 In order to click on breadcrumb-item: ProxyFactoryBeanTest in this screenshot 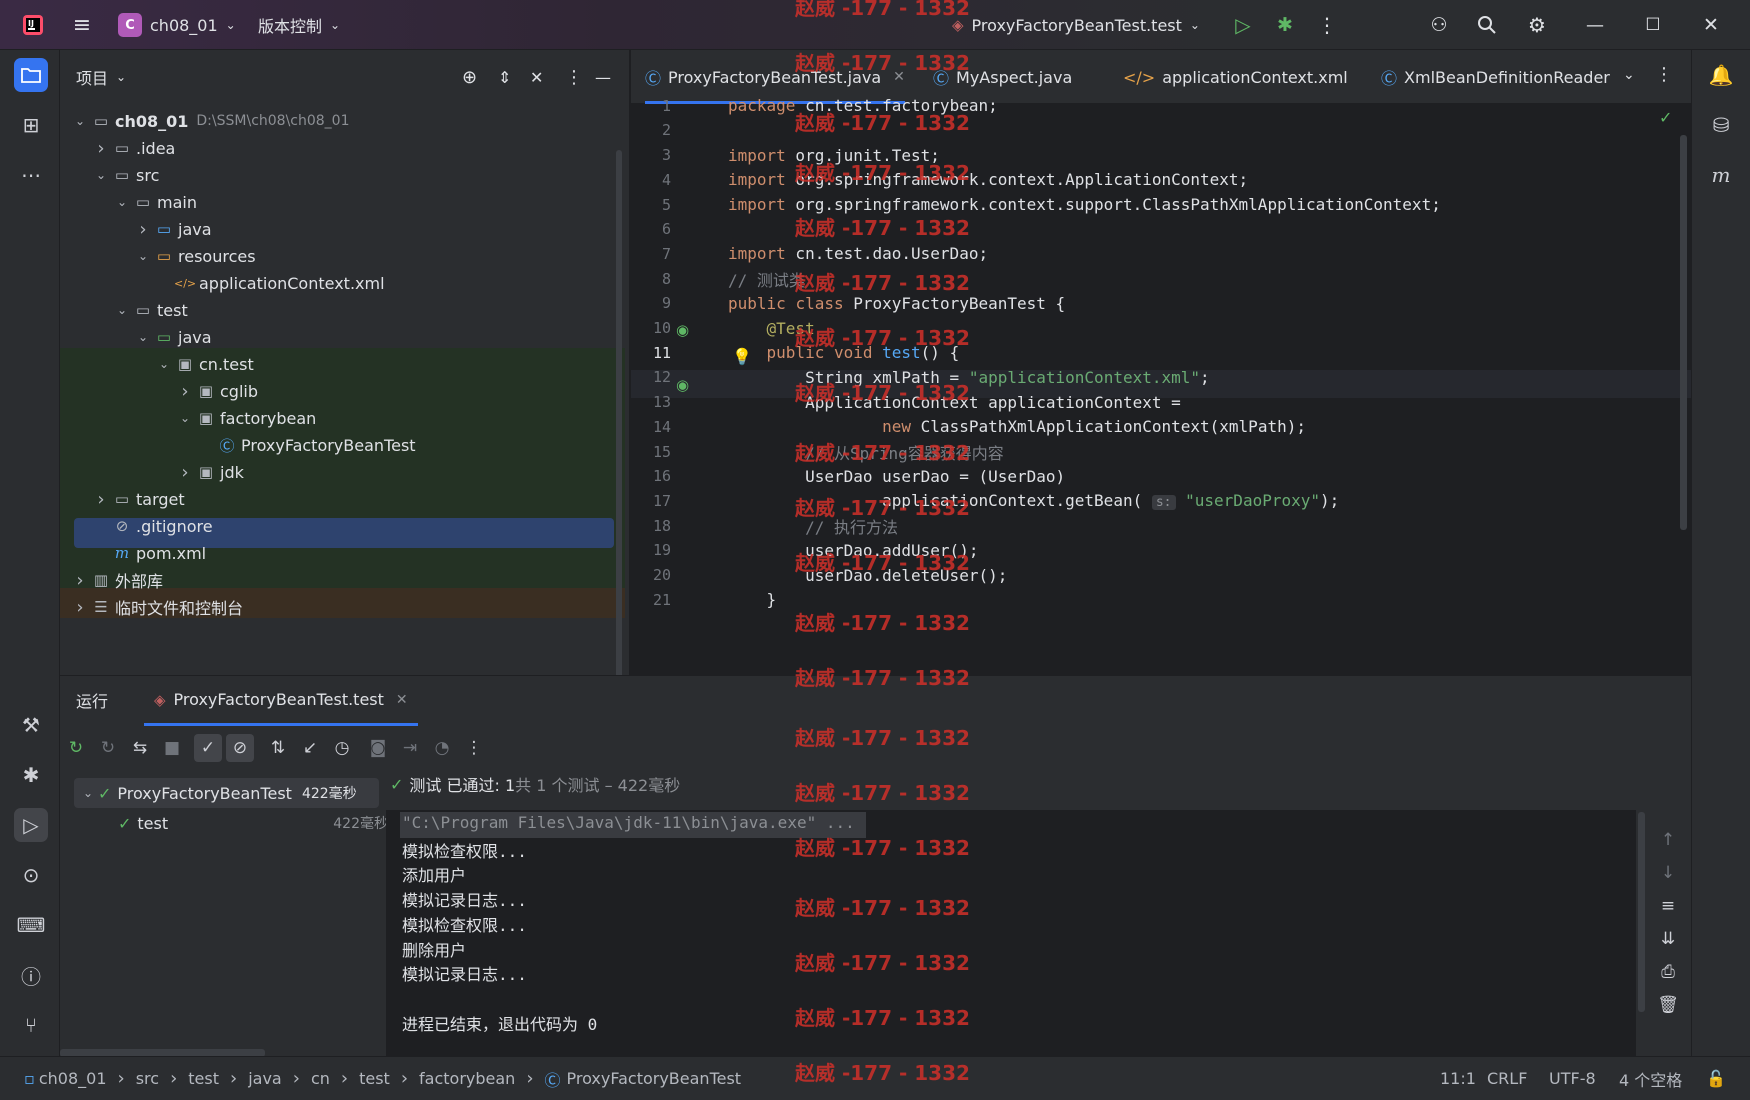, I will do `click(654, 1078)`.